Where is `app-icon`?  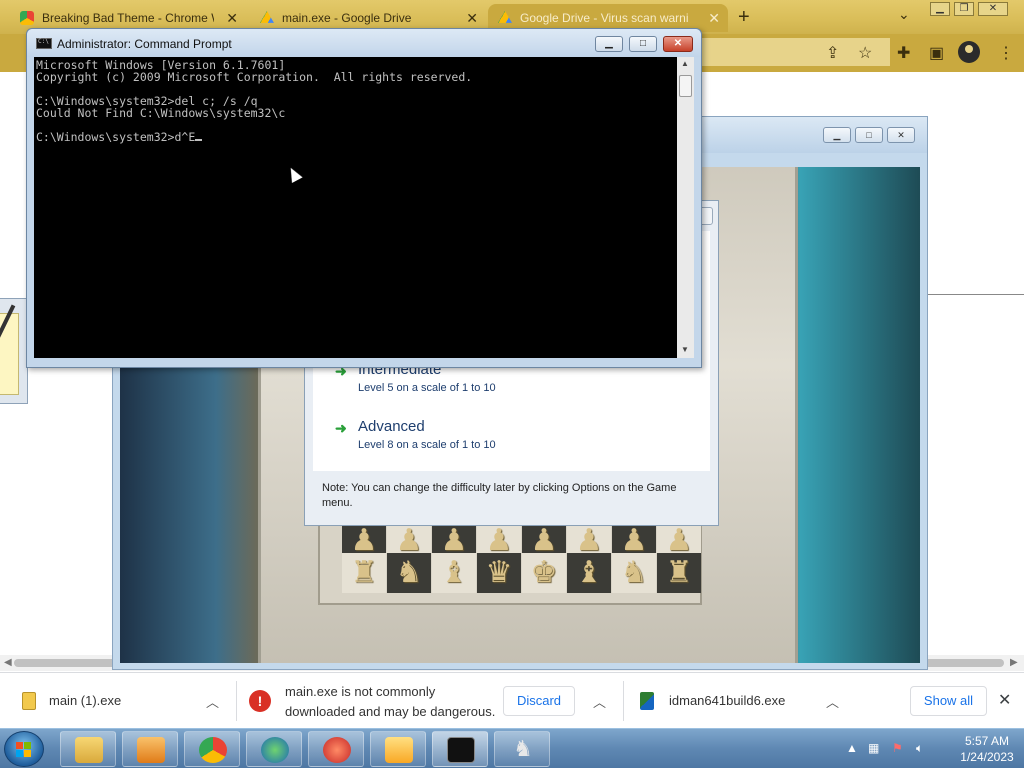
app-icon is located at coordinates (337, 750).